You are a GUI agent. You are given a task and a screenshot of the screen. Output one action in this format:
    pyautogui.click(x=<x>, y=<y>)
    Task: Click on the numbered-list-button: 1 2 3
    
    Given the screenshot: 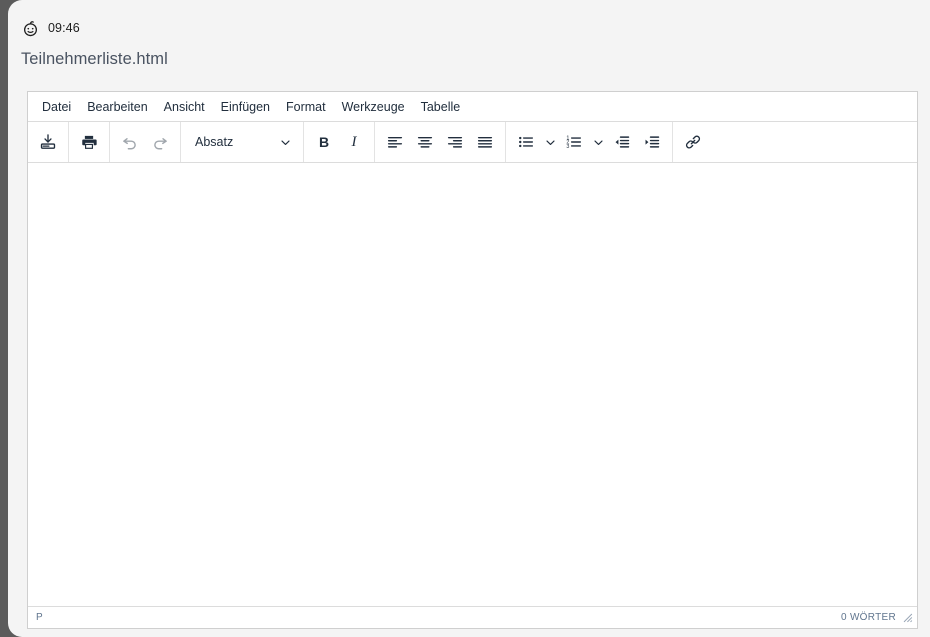 What is the action you would take?
    pyautogui.click(x=574, y=142)
    